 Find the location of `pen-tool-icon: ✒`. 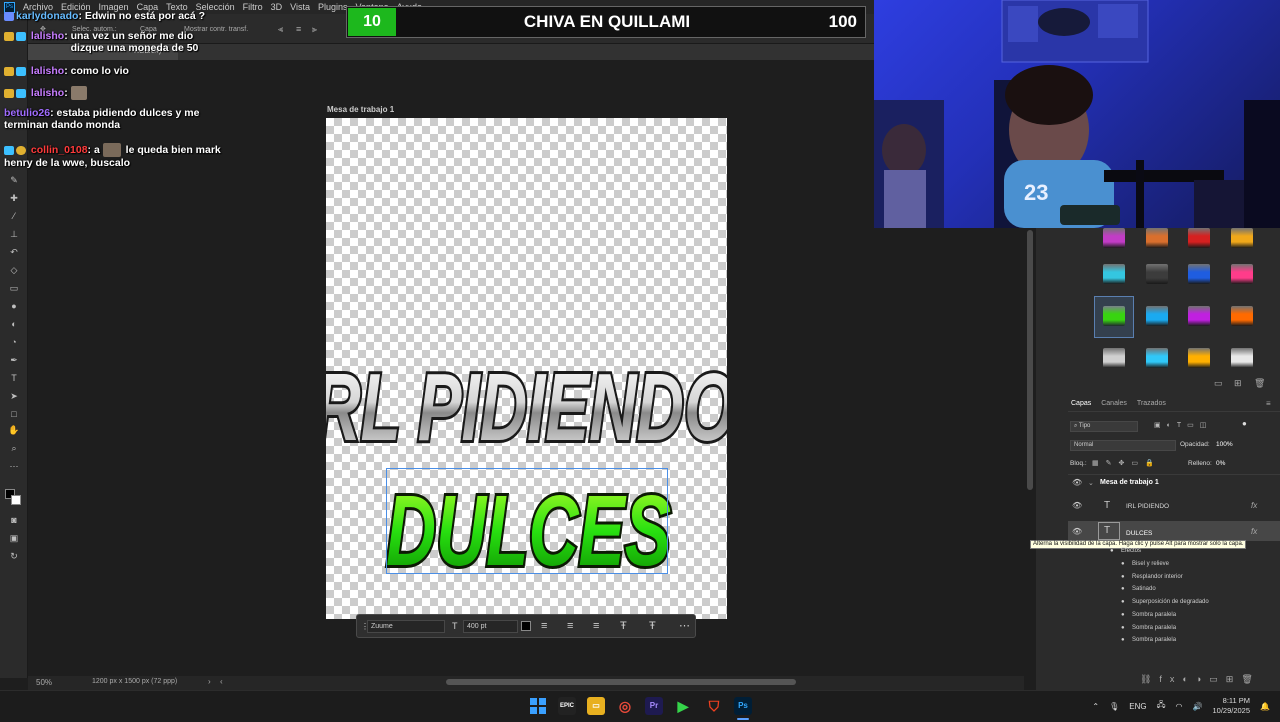

pen-tool-icon: ✒ is located at coordinates (14, 360).